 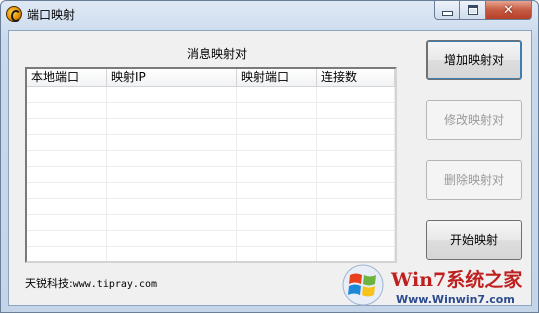 I want to click on start-mapping-button: 开始映射, so click(x=474, y=240).